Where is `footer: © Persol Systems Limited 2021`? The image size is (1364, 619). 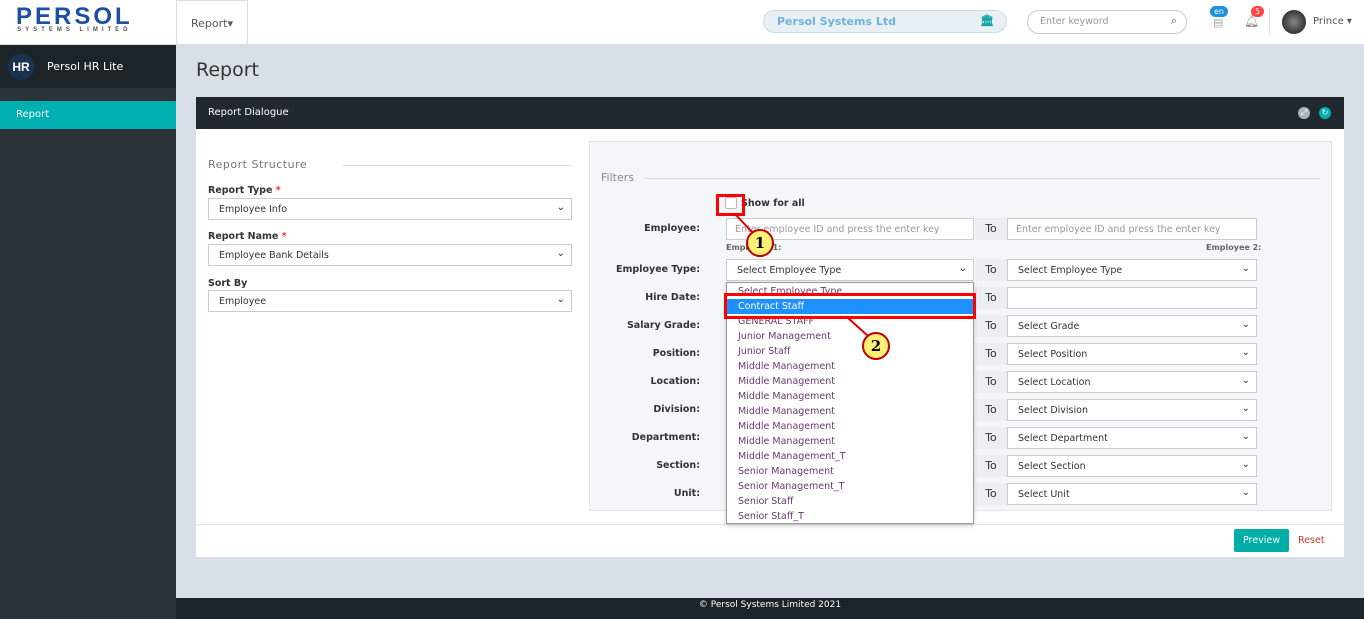 footer: © Persol Systems Limited 2021 is located at coordinates (770, 608).